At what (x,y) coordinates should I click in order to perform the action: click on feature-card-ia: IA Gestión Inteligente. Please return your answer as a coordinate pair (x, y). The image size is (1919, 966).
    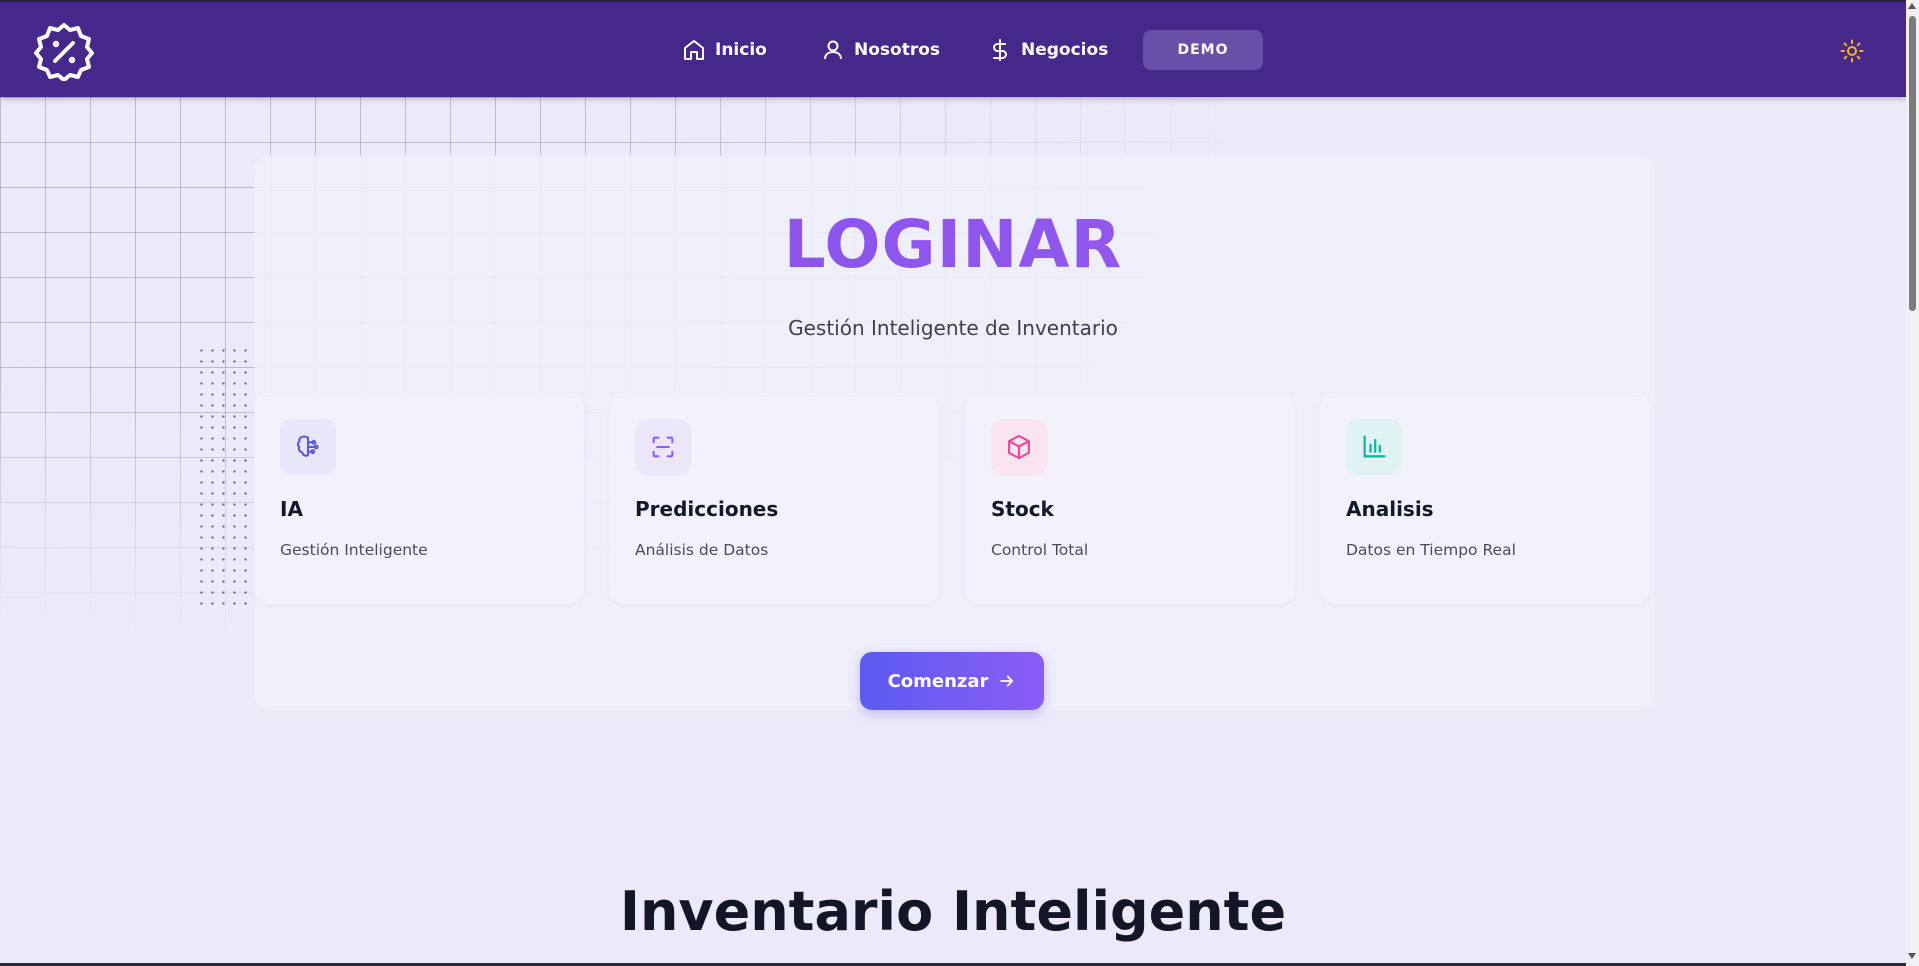
    Looking at the image, I should click on (419, 498).